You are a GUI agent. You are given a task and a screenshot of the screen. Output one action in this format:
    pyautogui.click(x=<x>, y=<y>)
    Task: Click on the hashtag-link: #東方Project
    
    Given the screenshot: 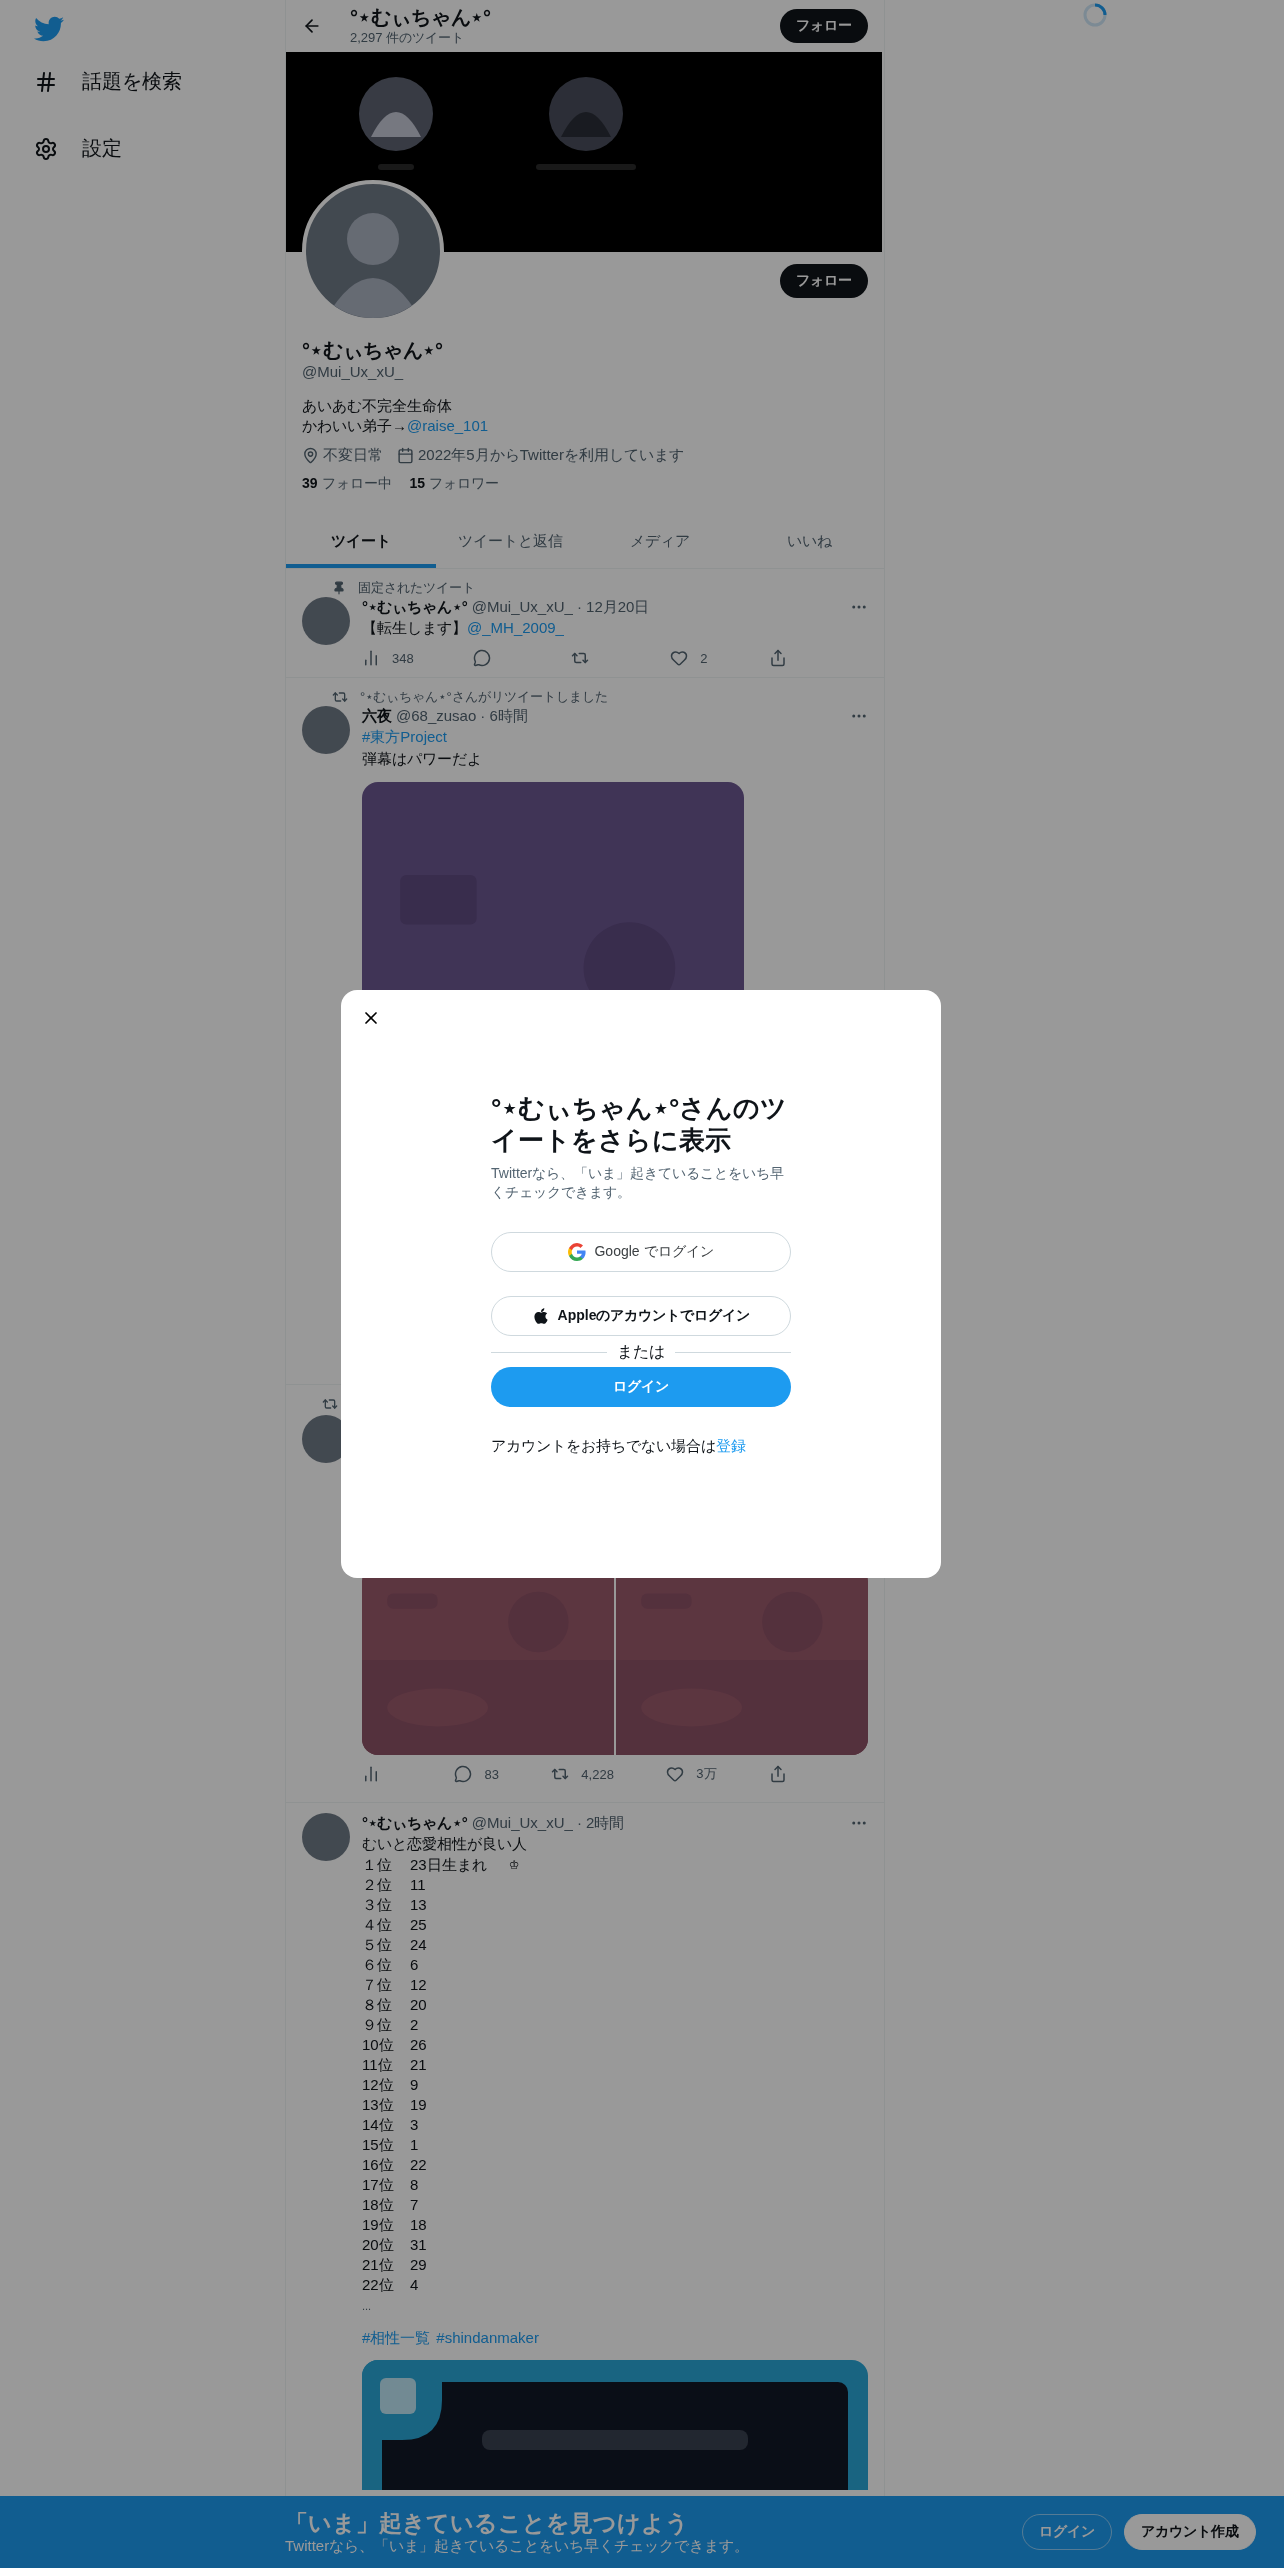 What is the action you would take?
    pyautogui.click(x=405, y=736)
    